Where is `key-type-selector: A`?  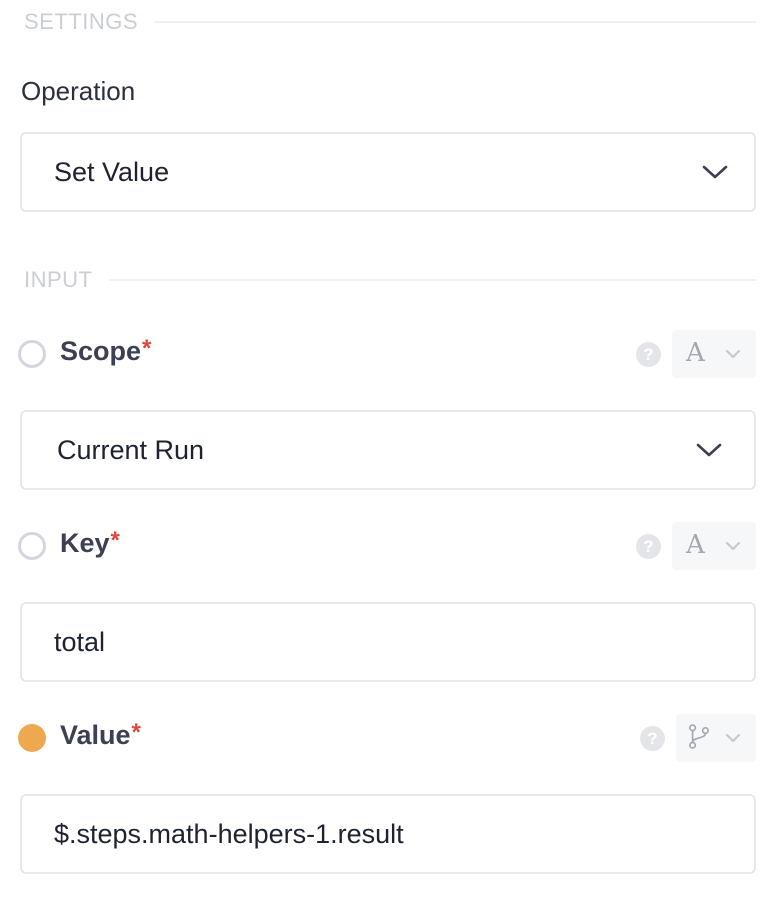 key-type-selector: A is located at coordinates (714, 546).